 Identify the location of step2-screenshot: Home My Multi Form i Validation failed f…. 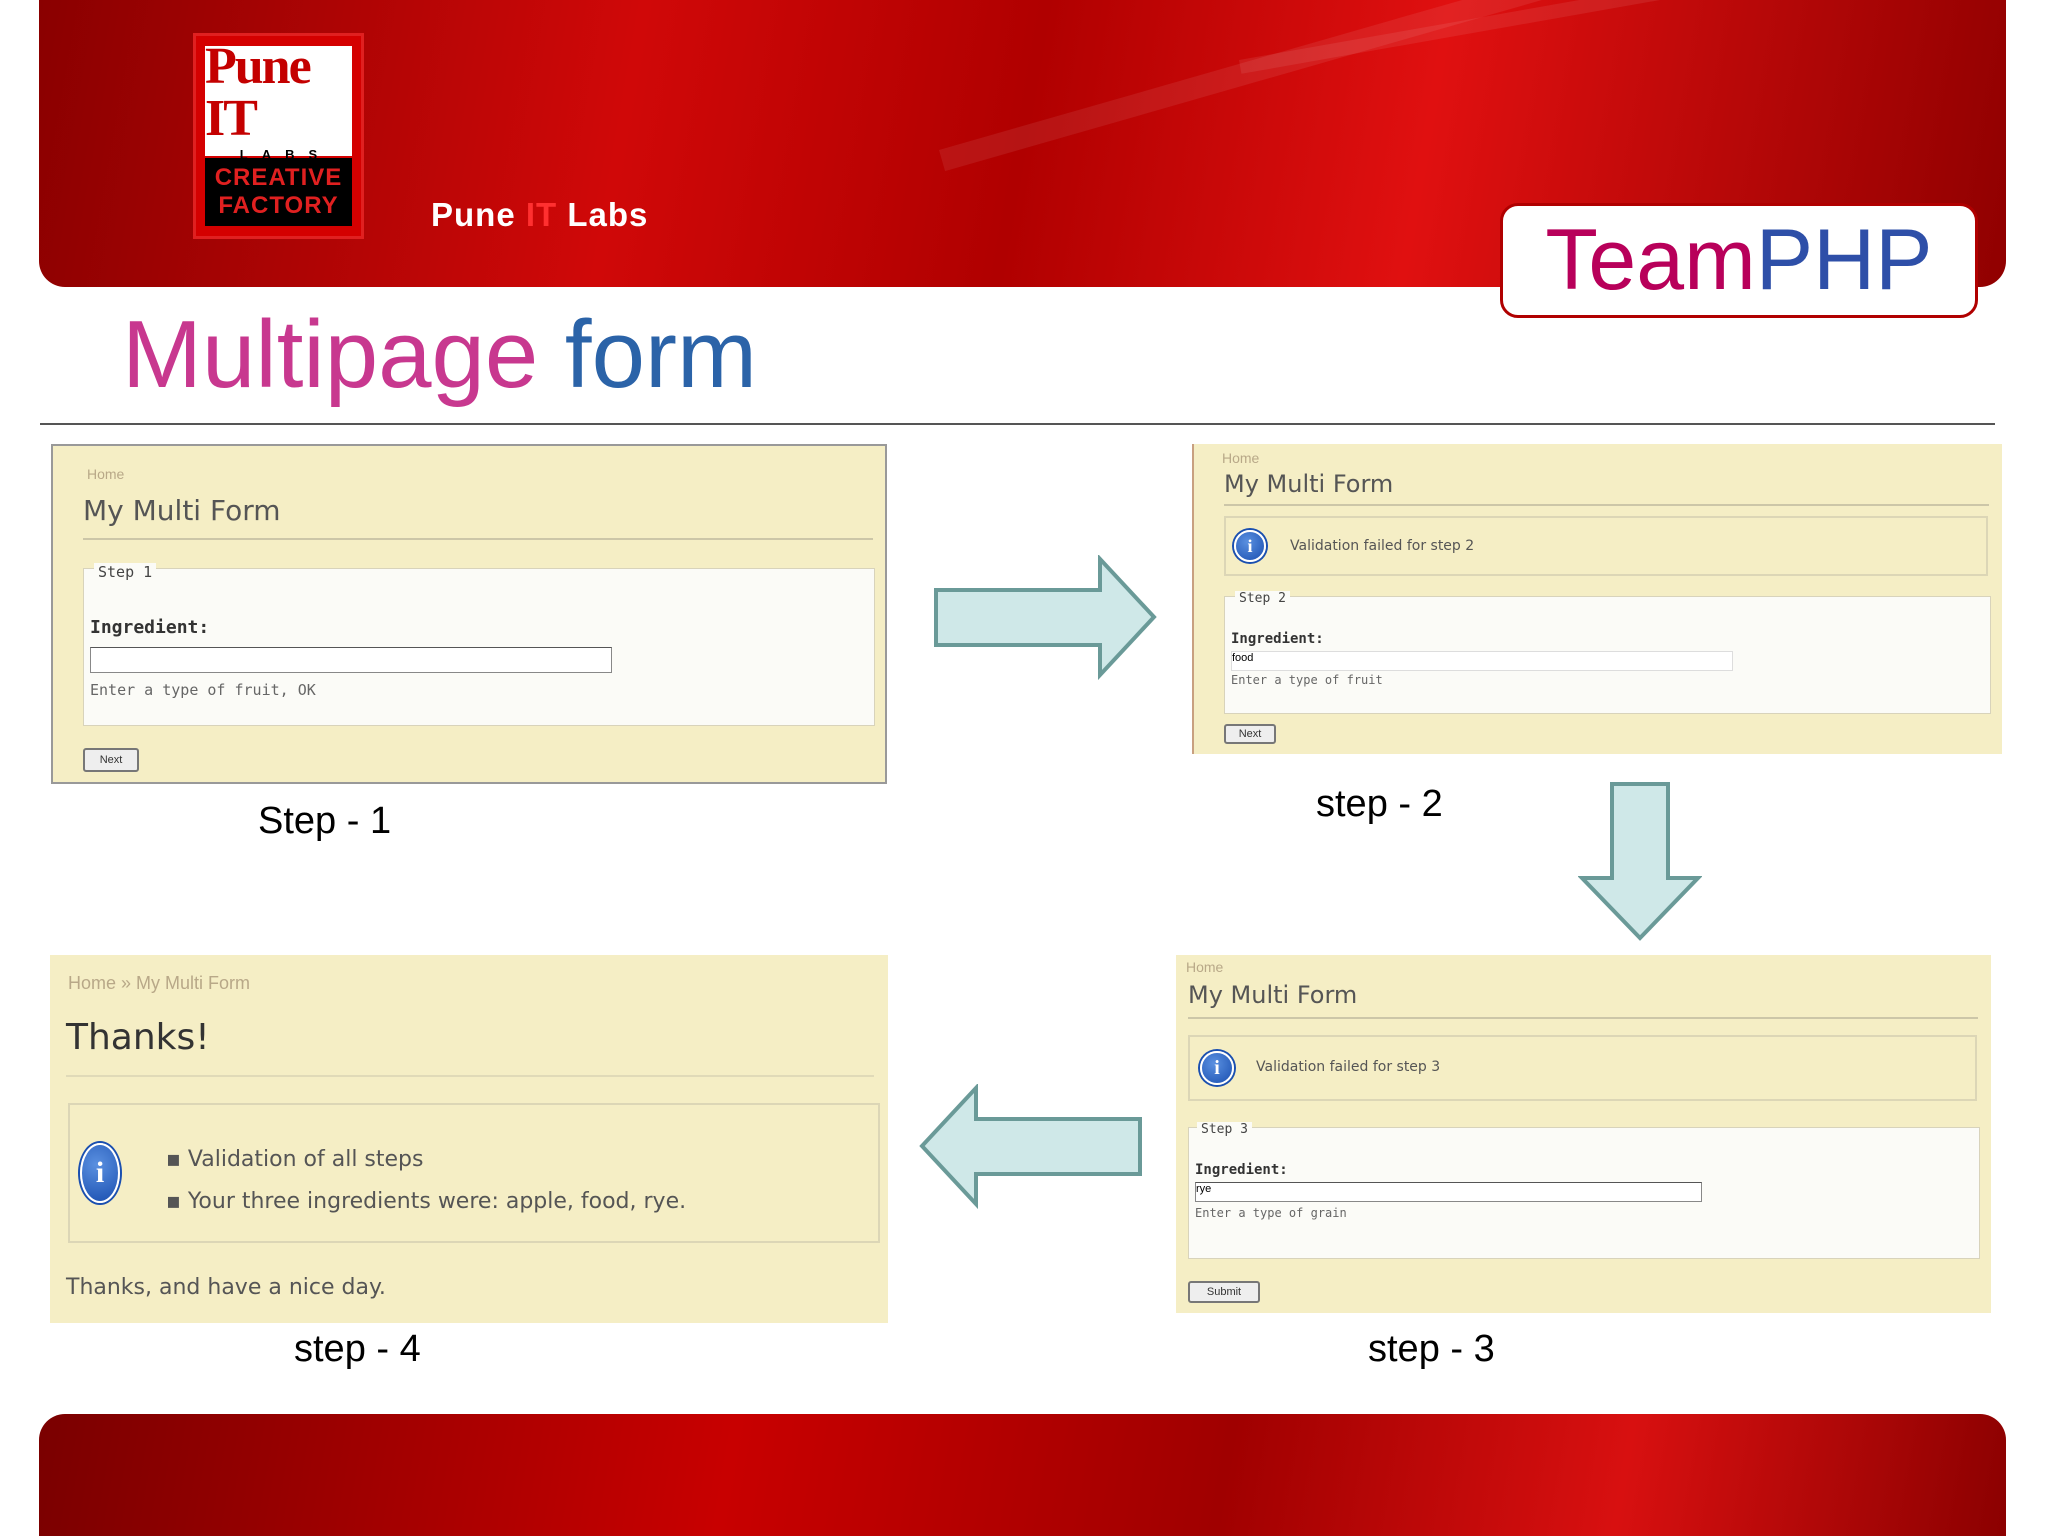
(1597, 599).